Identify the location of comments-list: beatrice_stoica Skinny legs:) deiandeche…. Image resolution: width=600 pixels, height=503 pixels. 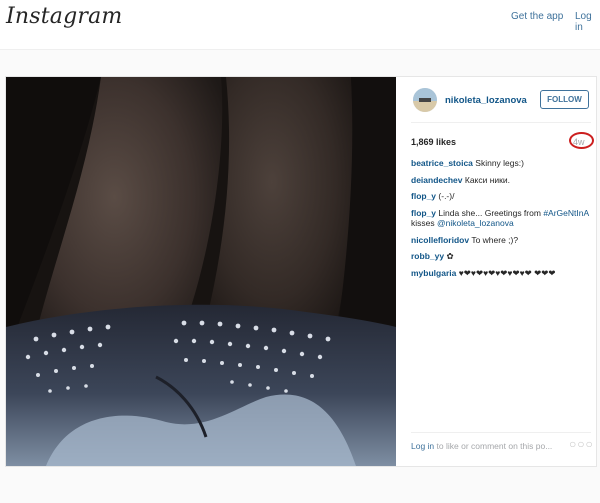
(501, 221).